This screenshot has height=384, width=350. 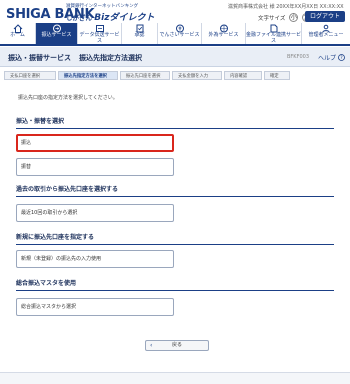 What do you see at coordinates (294, 17) in the screenshot?
I see `font-small-button: 小` at bounding box center [294, 17].